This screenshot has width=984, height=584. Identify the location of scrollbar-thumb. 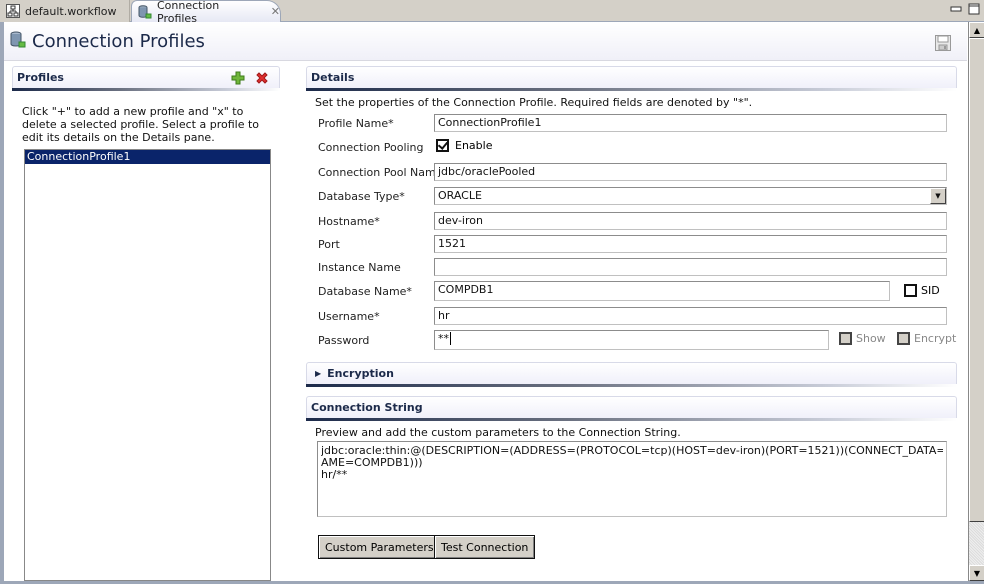
(976, 280).